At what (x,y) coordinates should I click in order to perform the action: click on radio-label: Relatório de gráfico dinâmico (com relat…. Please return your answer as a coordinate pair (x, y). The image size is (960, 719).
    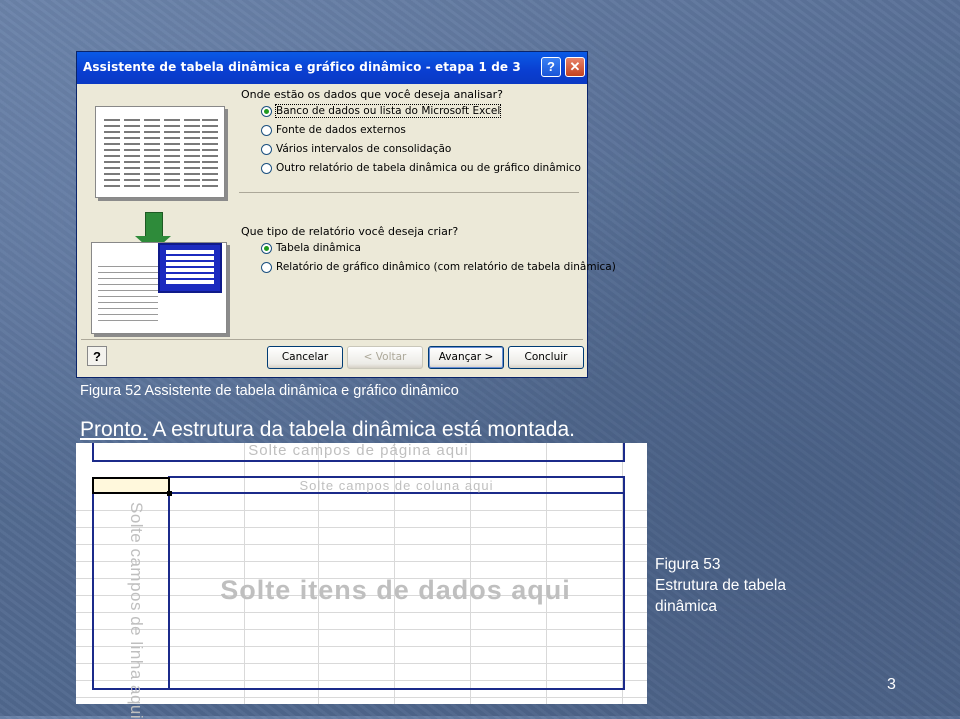
    Looking at the image, I should click on (446, 267).